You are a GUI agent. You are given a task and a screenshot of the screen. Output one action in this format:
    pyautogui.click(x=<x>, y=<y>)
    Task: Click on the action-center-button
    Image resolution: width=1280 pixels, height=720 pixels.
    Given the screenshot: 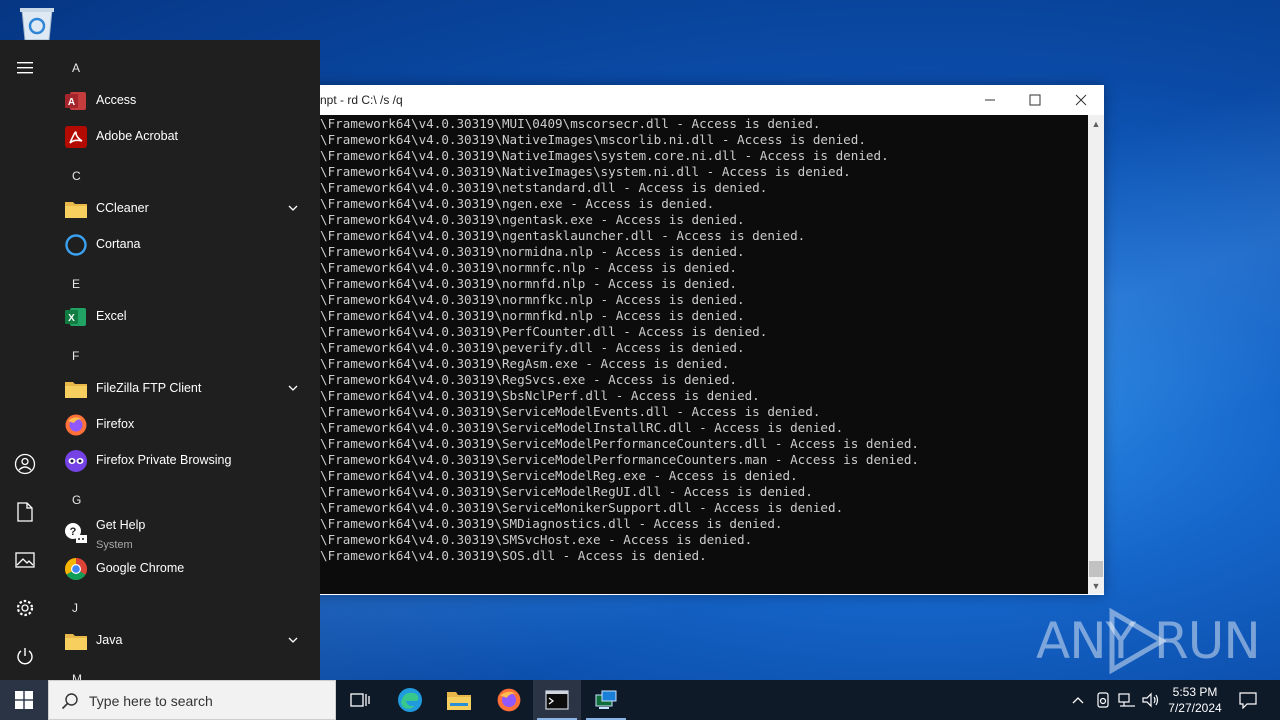 What is the action you would take?
    pyautogui.click(x=1248, y=700)
    